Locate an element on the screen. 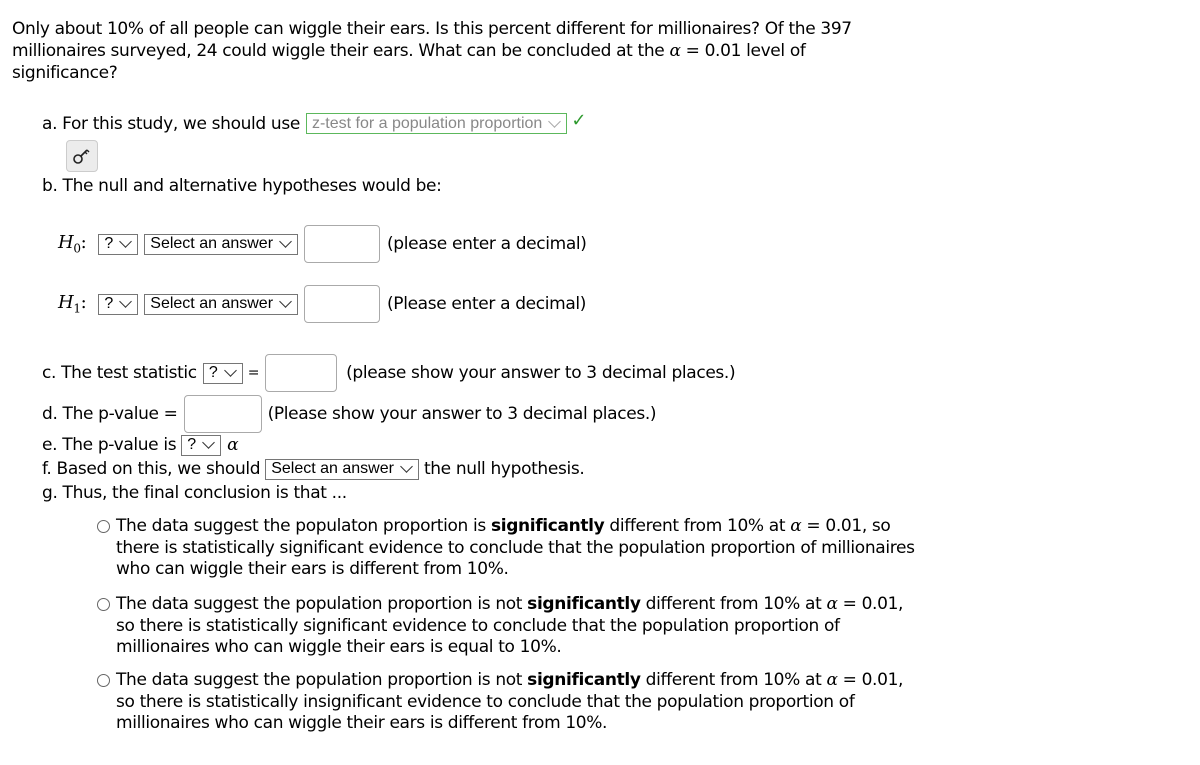  part-f-label: f. Based on this, we should is located at coordinates (151, 469).